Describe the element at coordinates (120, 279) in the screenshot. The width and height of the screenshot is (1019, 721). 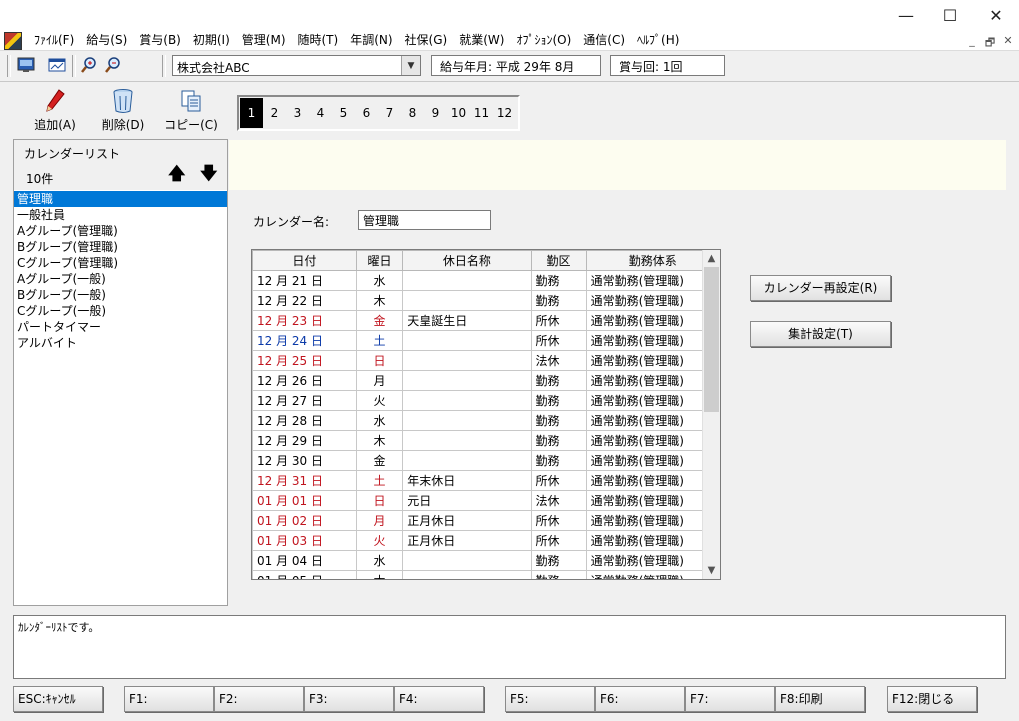
I see `list-item: Aグループ(一般)` at that location.